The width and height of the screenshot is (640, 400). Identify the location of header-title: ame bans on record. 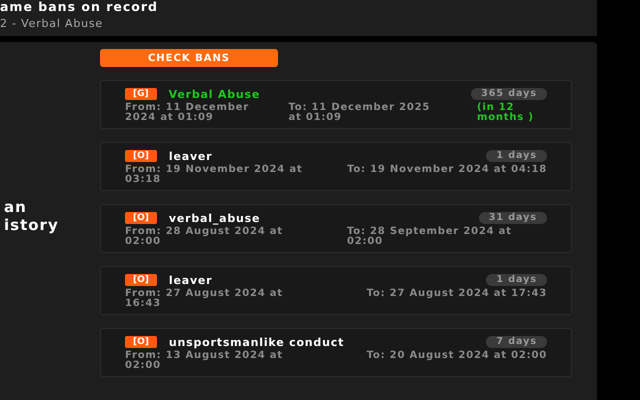
(79, 7).